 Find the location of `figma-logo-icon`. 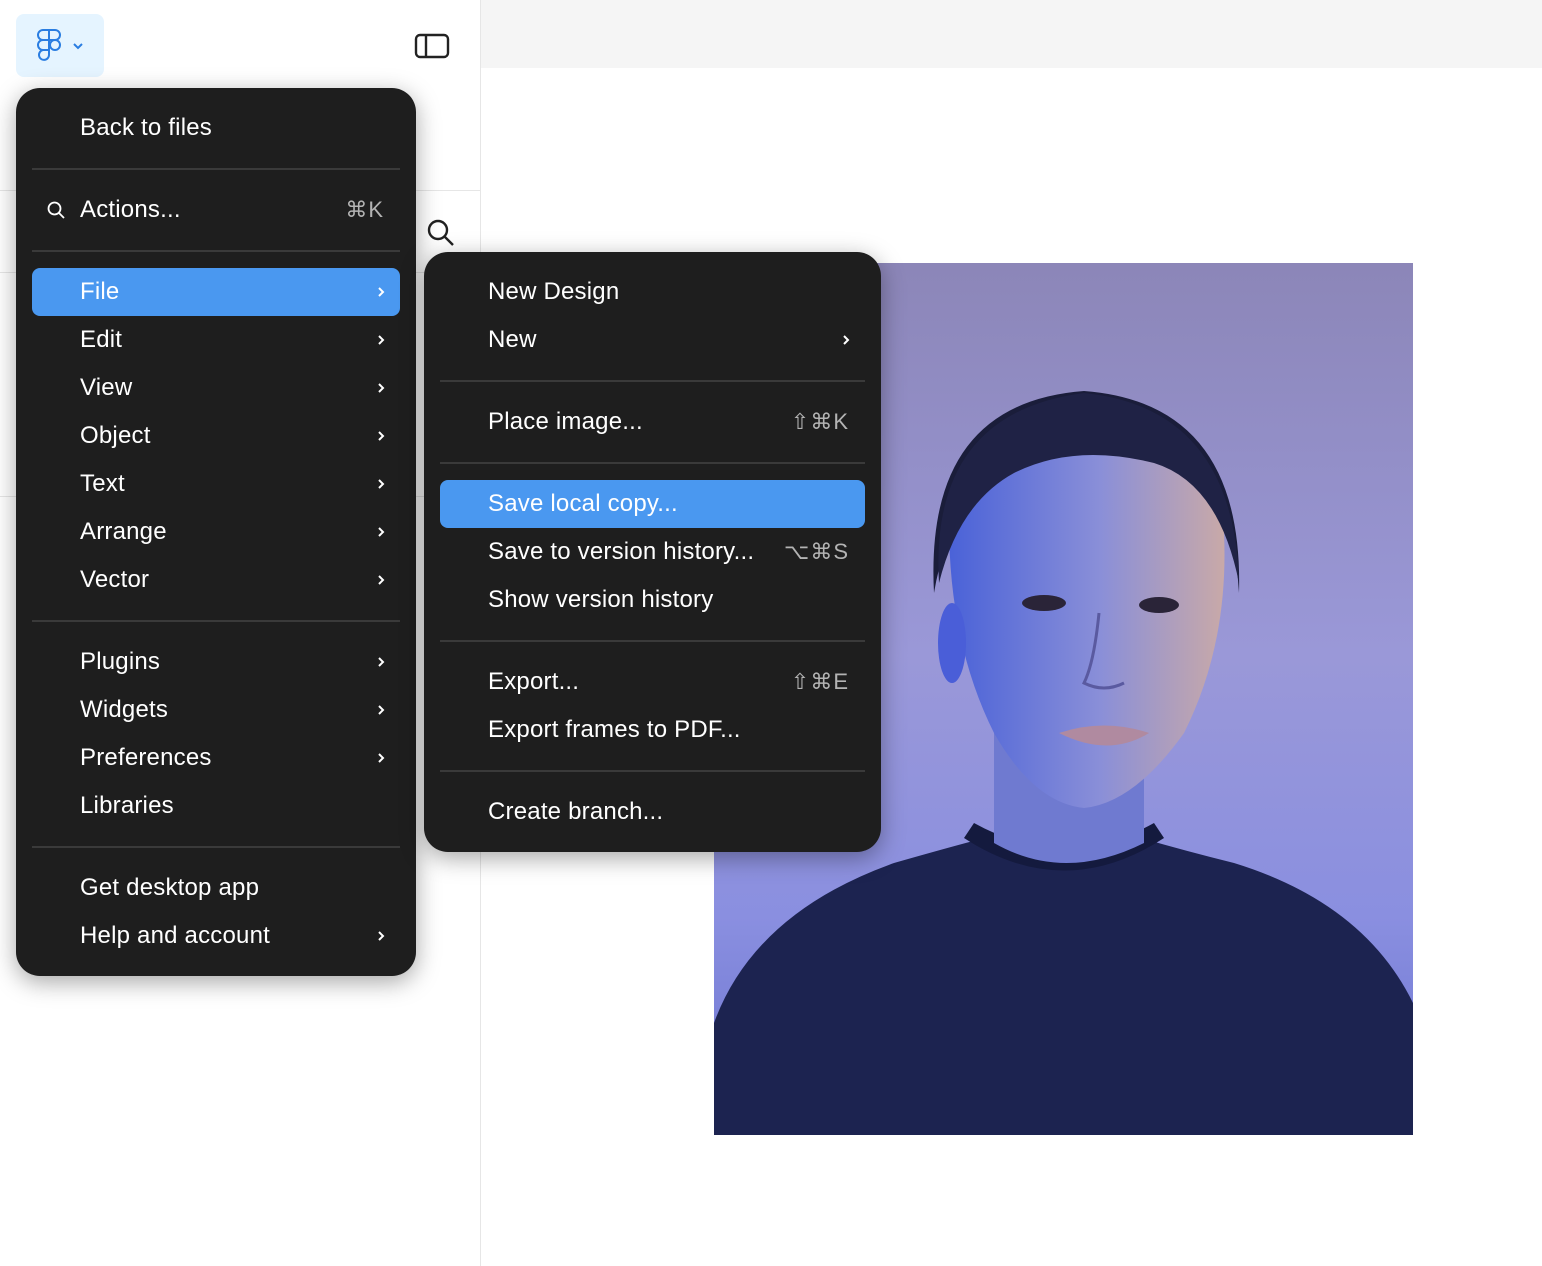

figma-logo-icon is located at coordinates (49, 44).